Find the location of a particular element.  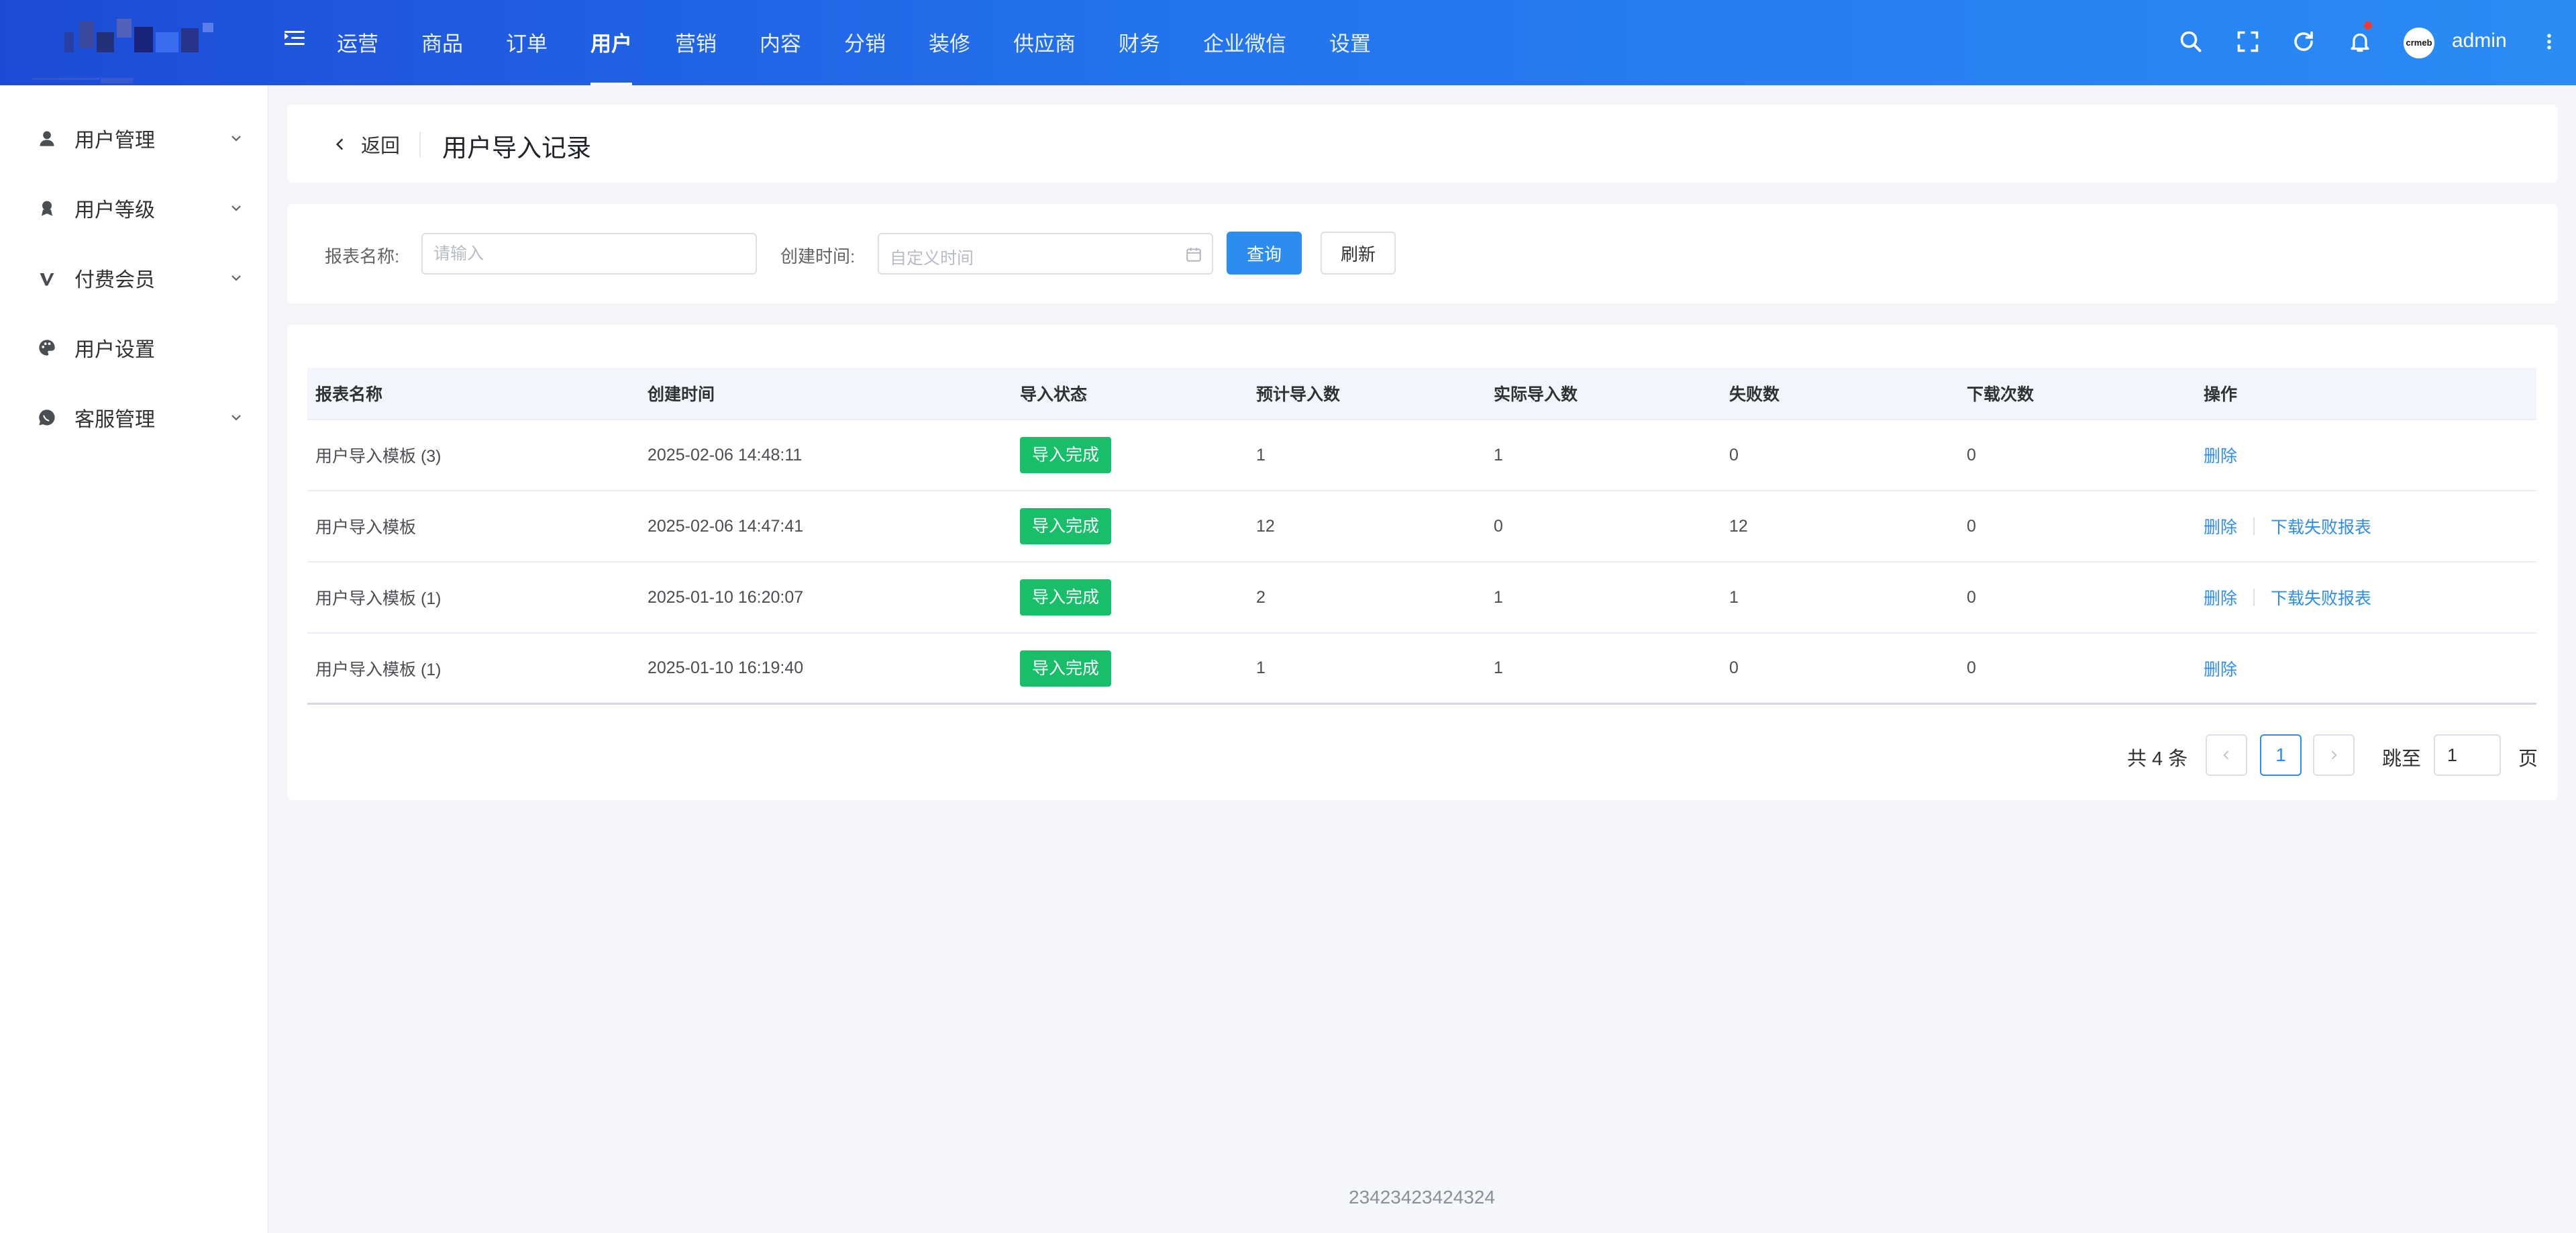

logo is located at coordinates (137, 47).